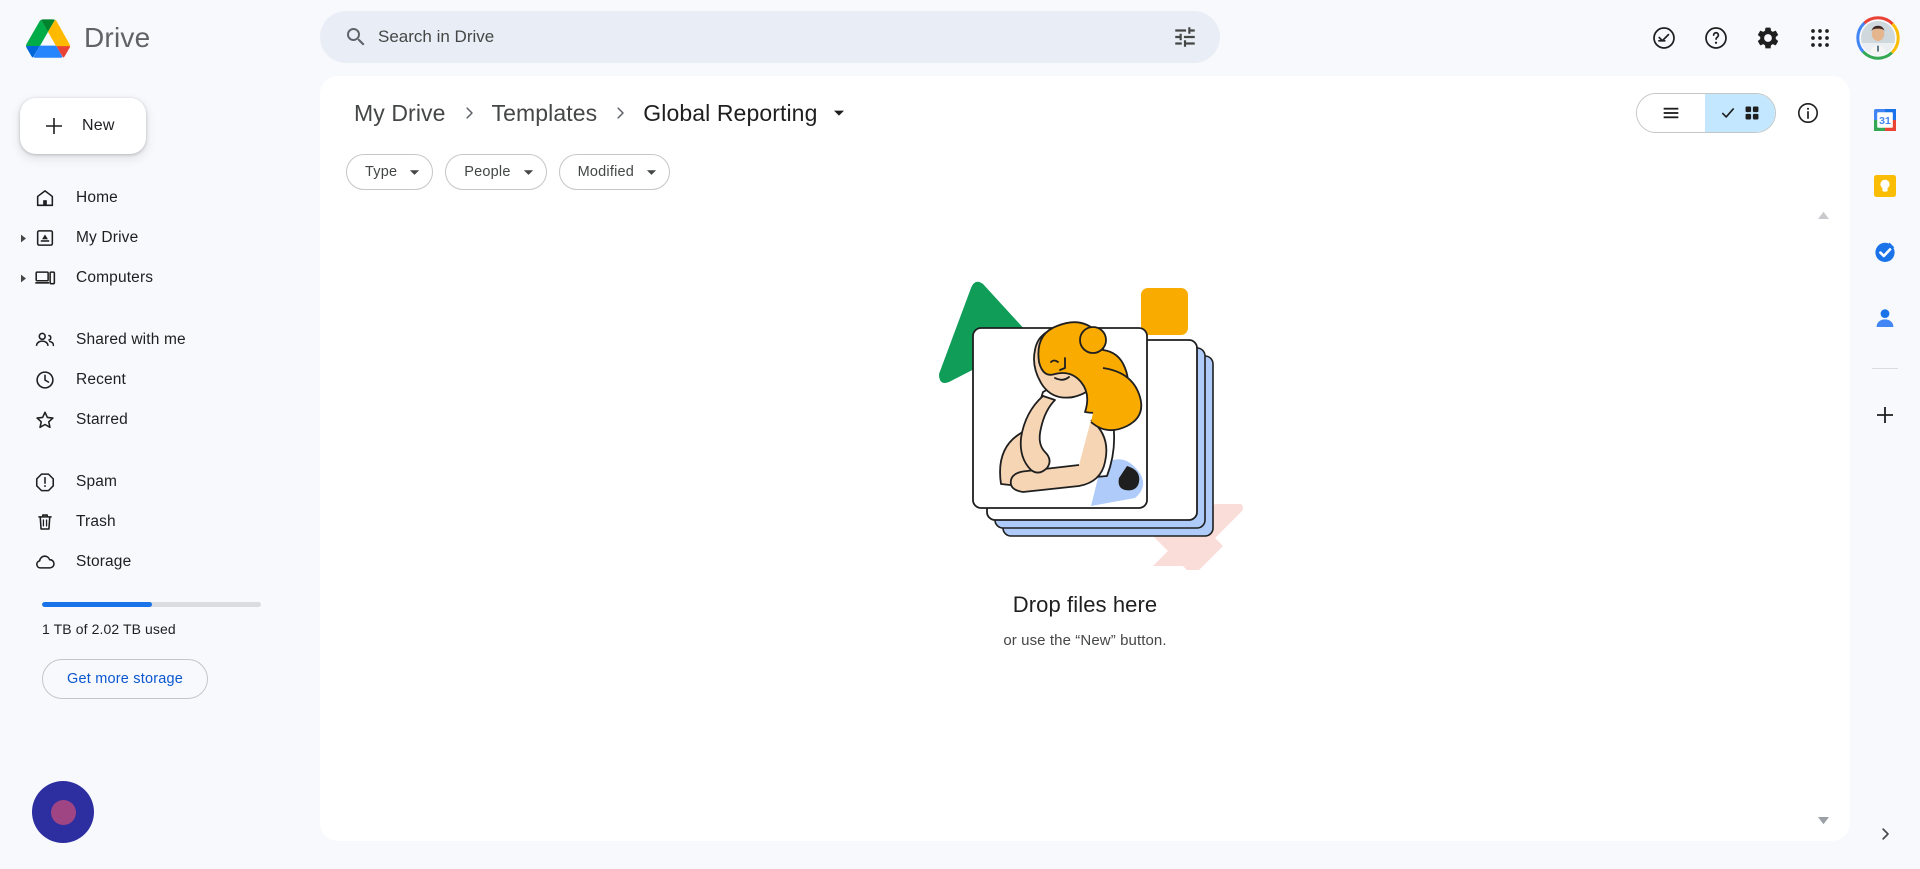  What do you see at coordinates (45, 482) in the screenshot?
I see `spam-icon` at bounding box center [45, 482].